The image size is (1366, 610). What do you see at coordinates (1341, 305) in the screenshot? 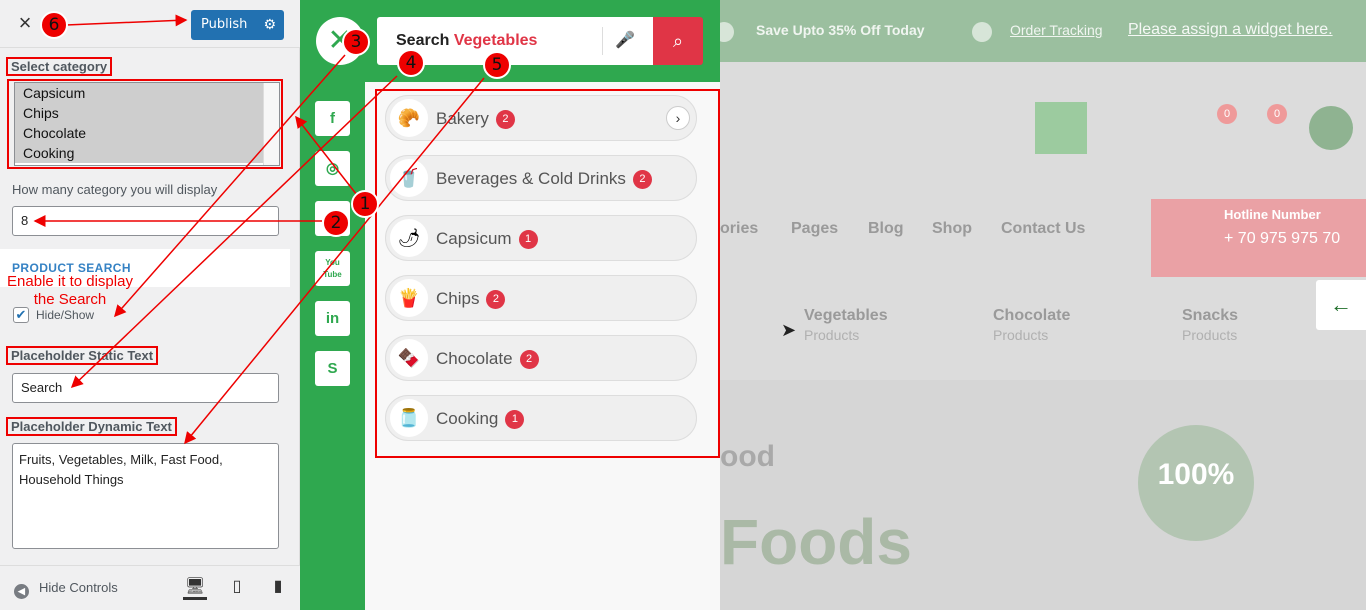
I see `arrow-left-icon: ←` at bounding box center [1341, 305].